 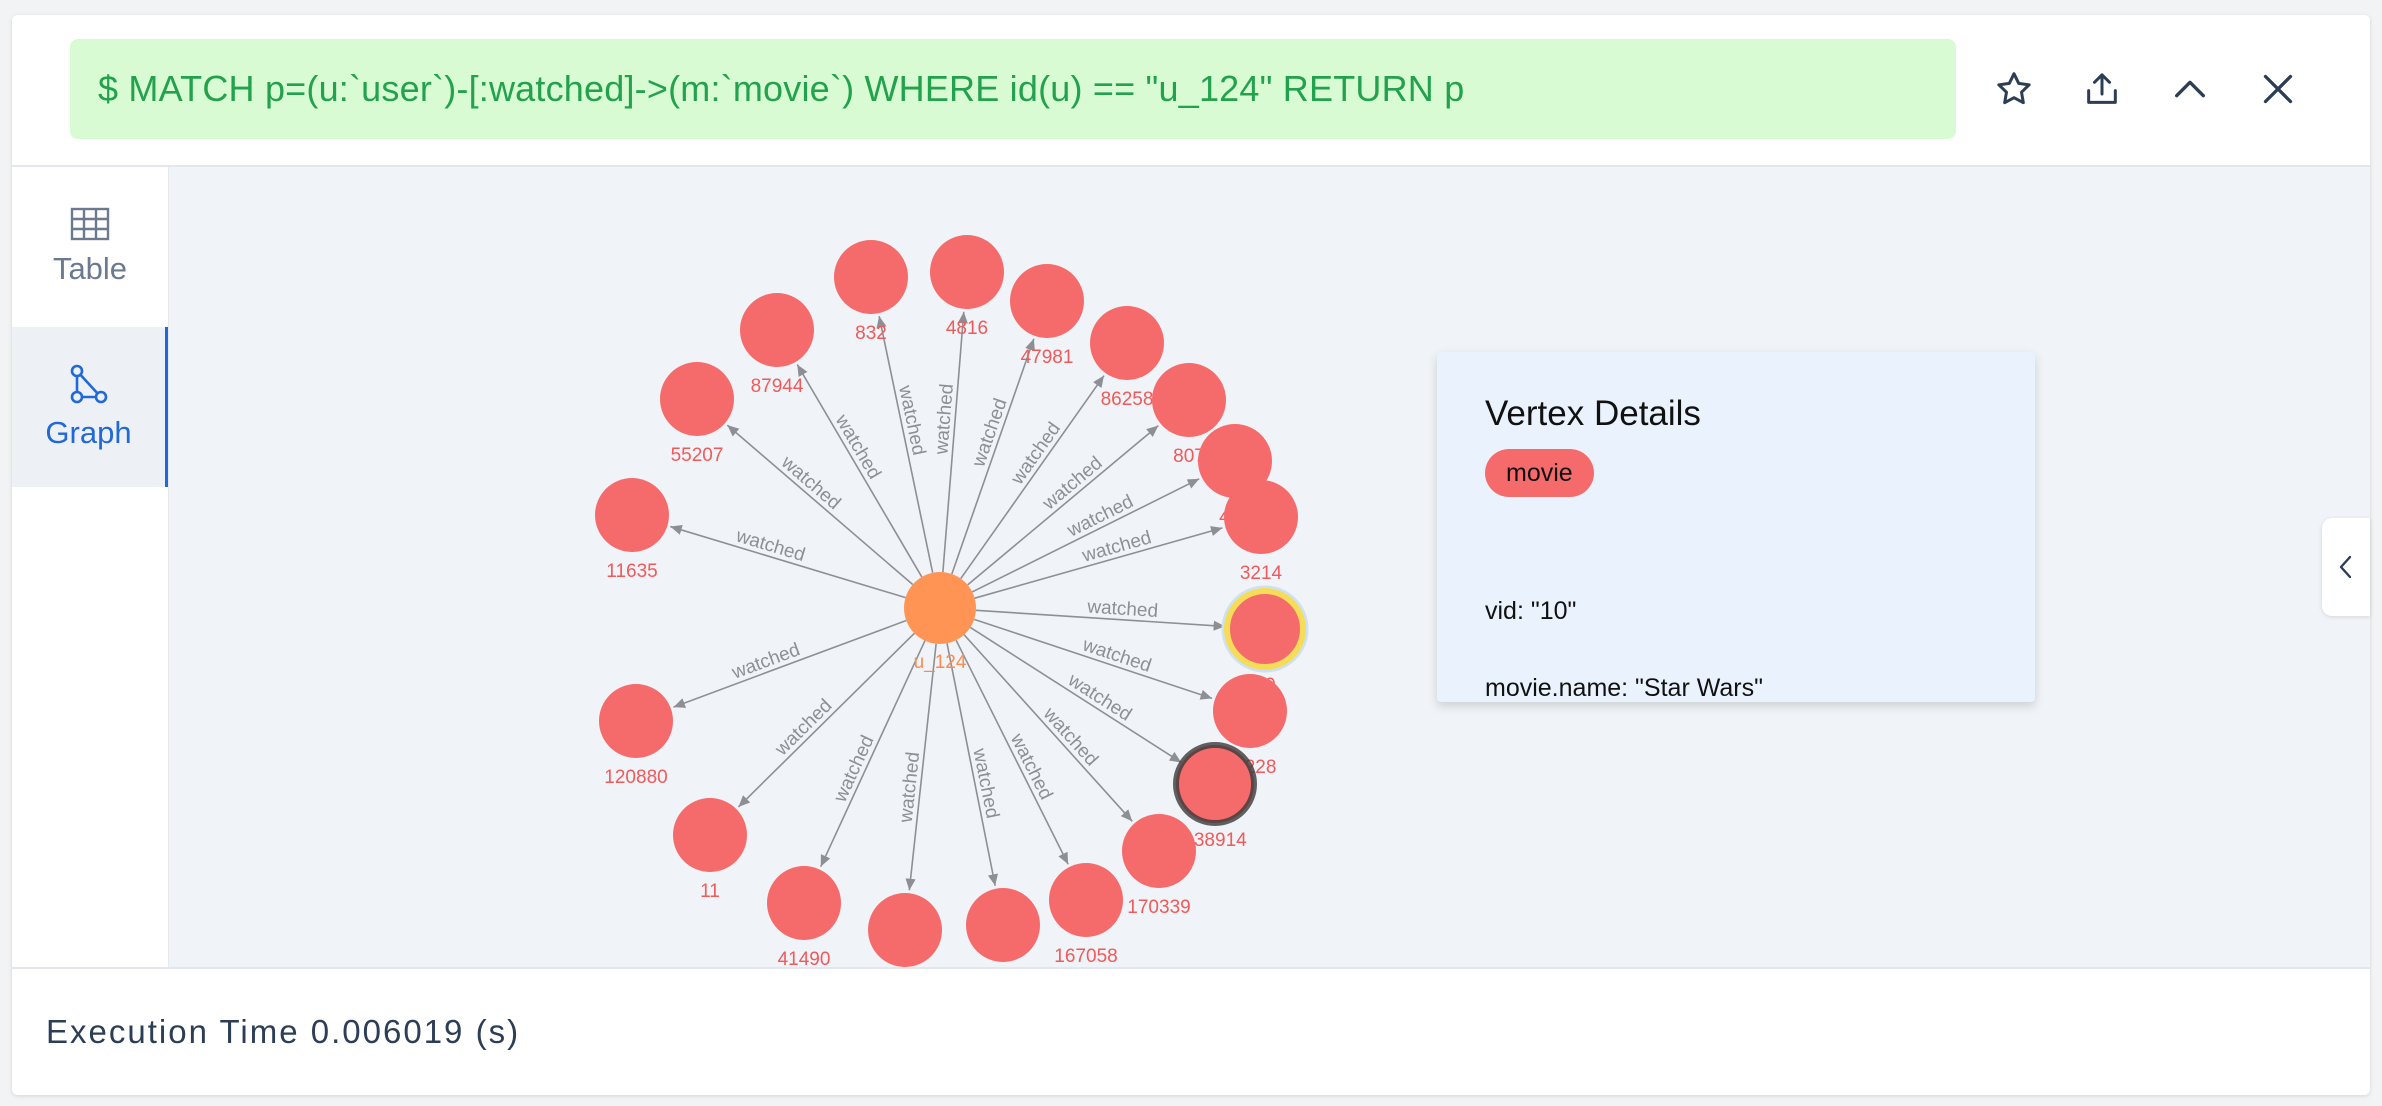 I want to click on collapse-button, so click(x=2190, y=89).